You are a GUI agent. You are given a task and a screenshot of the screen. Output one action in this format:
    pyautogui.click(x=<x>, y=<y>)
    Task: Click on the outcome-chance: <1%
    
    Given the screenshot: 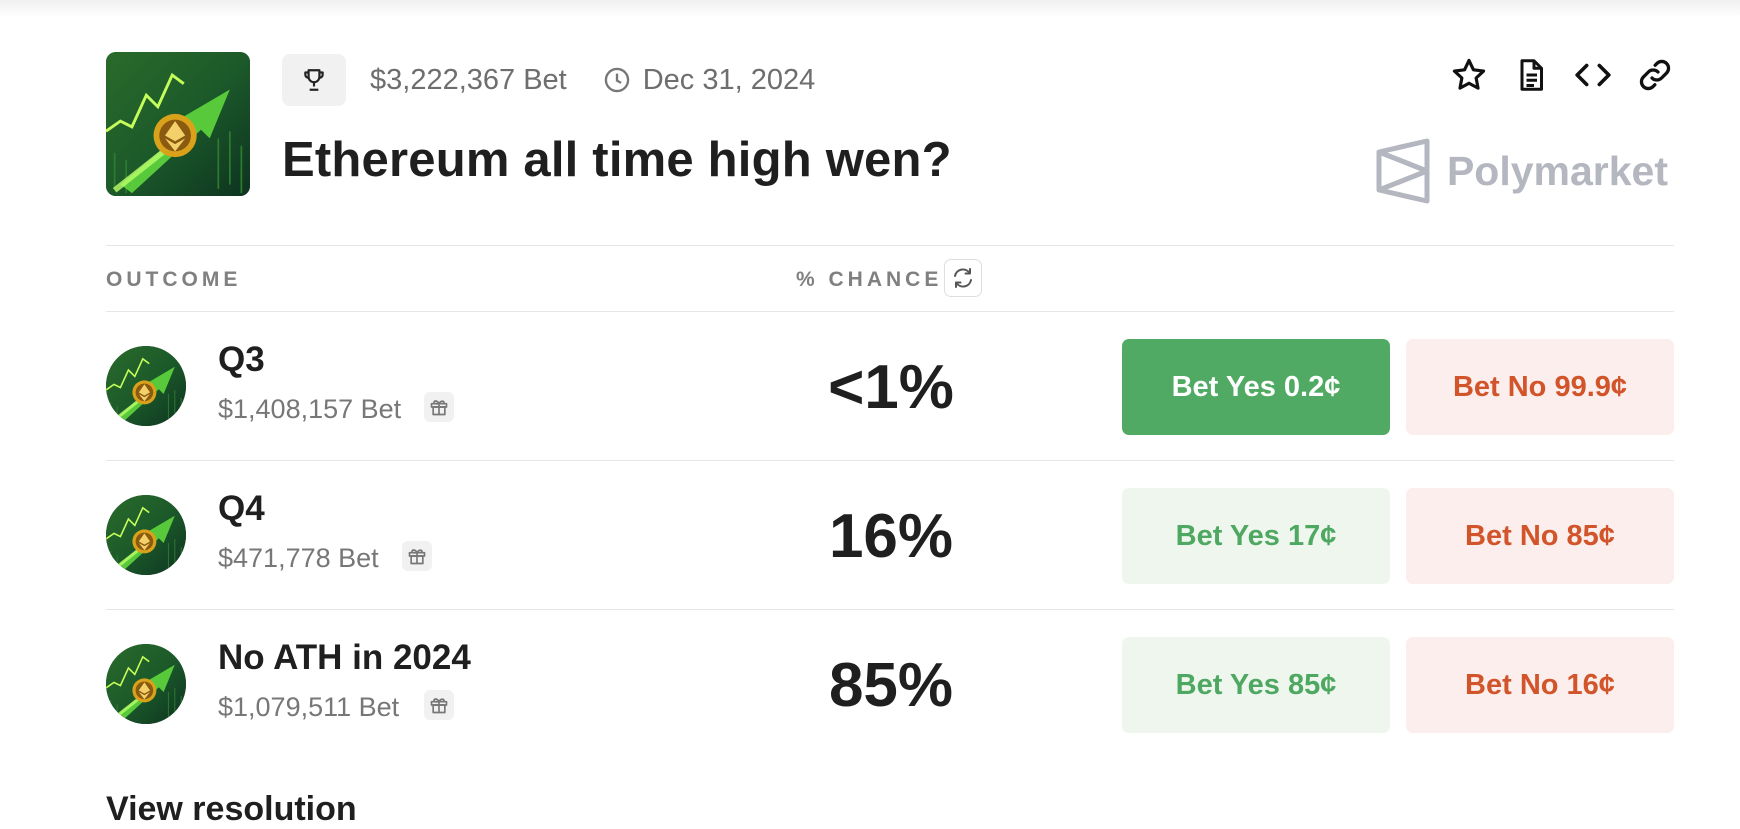 What is the action you would take?
    pyautogui.click(x=891, y=387)
    